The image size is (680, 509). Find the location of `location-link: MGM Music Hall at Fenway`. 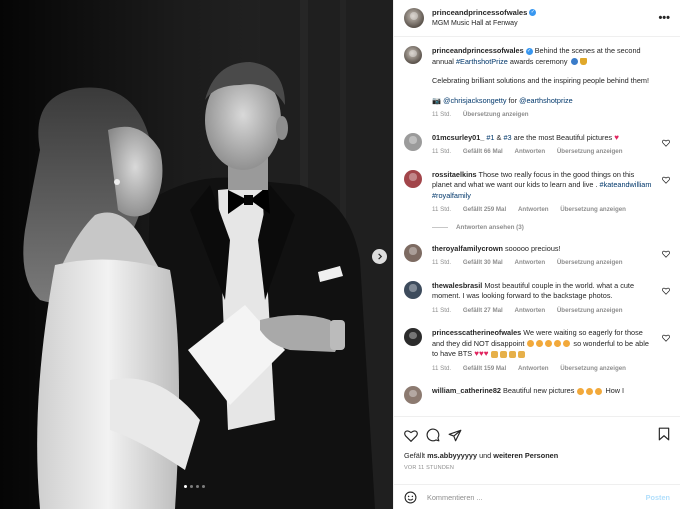

location-link: MGM Music Hall at Fenway is located at coordinates (484, 23).